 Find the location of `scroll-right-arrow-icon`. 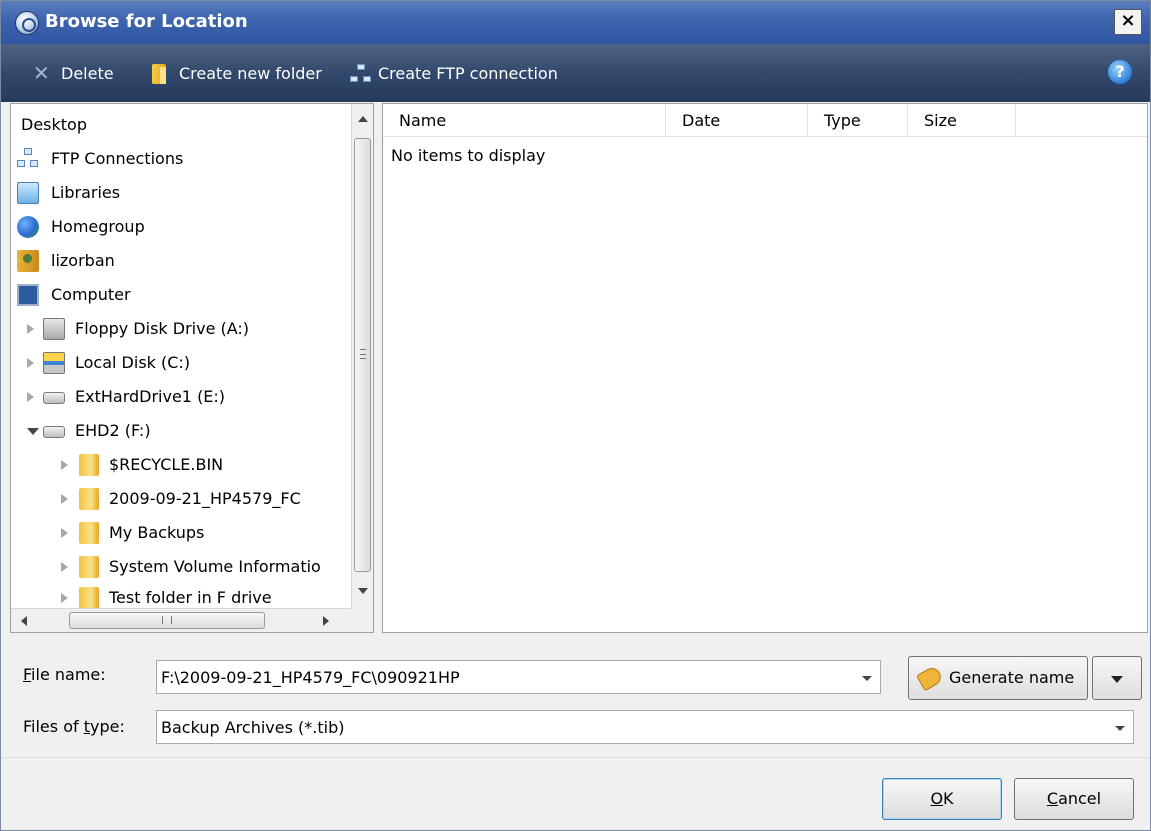

scroll-right-arrow-icon is located at coordinates (326, 621).